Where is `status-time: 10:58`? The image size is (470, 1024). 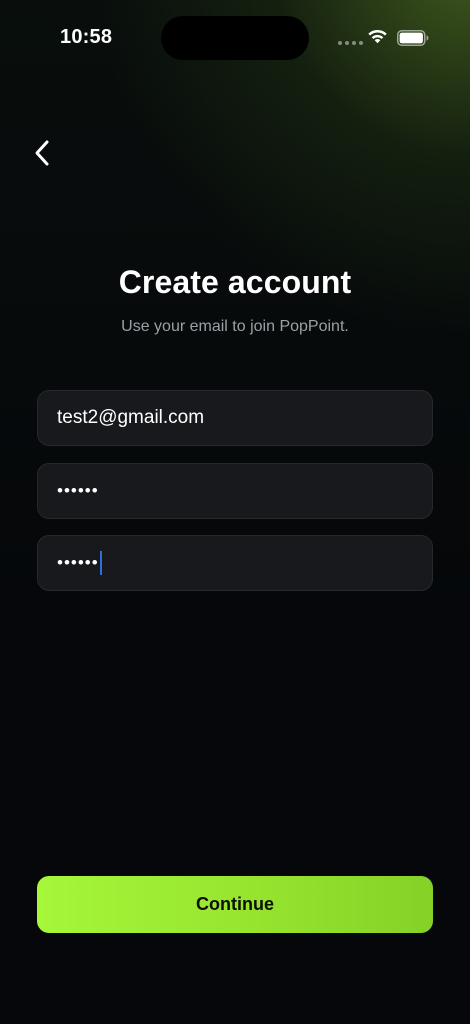 status-time: 10:58 is located at coordinates (86, 37).